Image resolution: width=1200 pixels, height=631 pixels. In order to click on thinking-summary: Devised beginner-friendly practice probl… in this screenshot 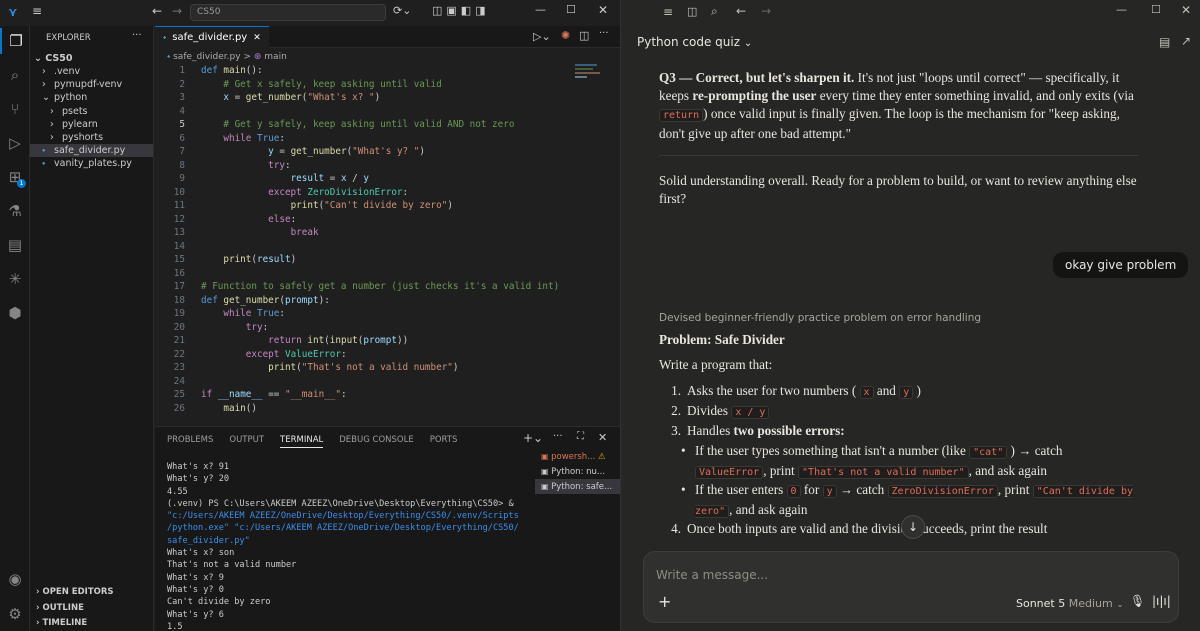, I will do `click(820, 318)`.